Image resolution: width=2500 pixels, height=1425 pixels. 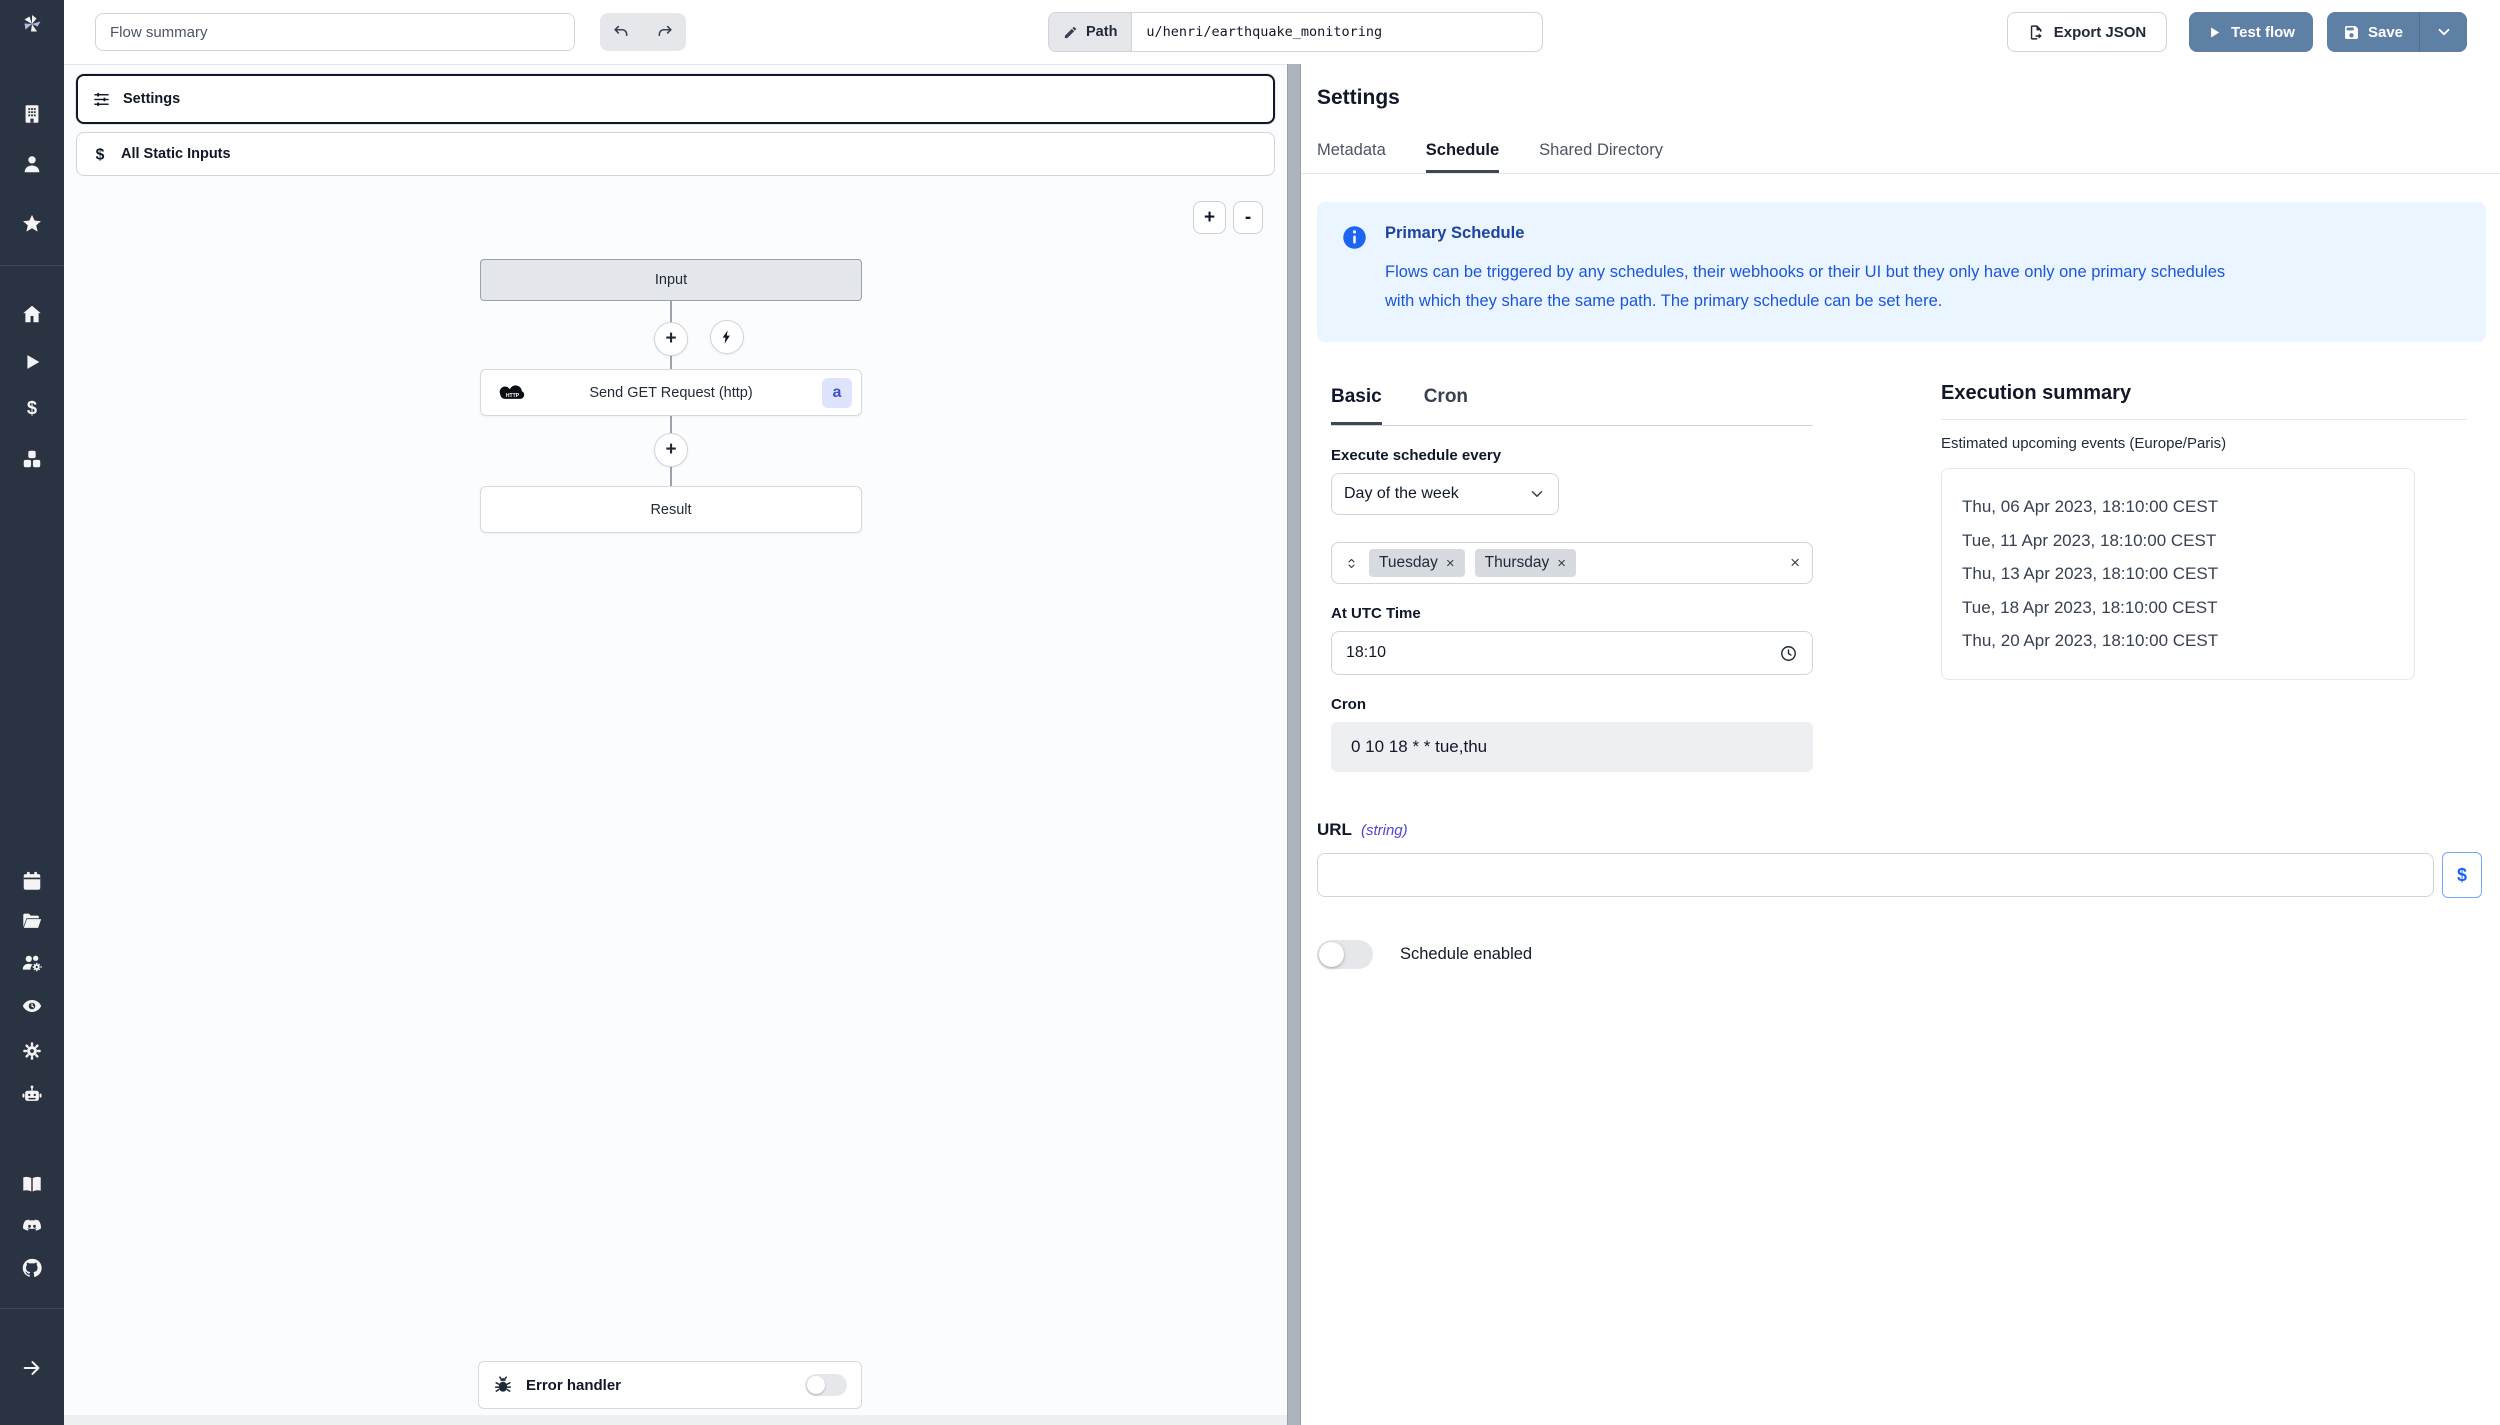 What do you see at coordinates (32, 164) in the screenshot?
I see `user-icon` at bounding box center [32, 164].